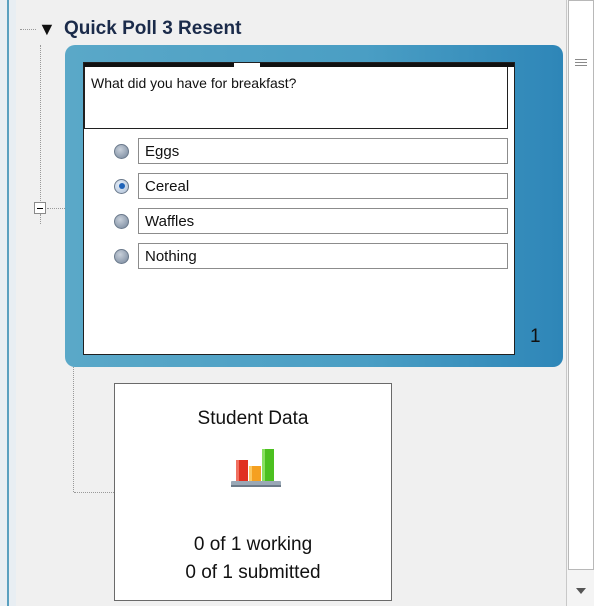  I want to click on bar-chart-icon, so click(256, 468).